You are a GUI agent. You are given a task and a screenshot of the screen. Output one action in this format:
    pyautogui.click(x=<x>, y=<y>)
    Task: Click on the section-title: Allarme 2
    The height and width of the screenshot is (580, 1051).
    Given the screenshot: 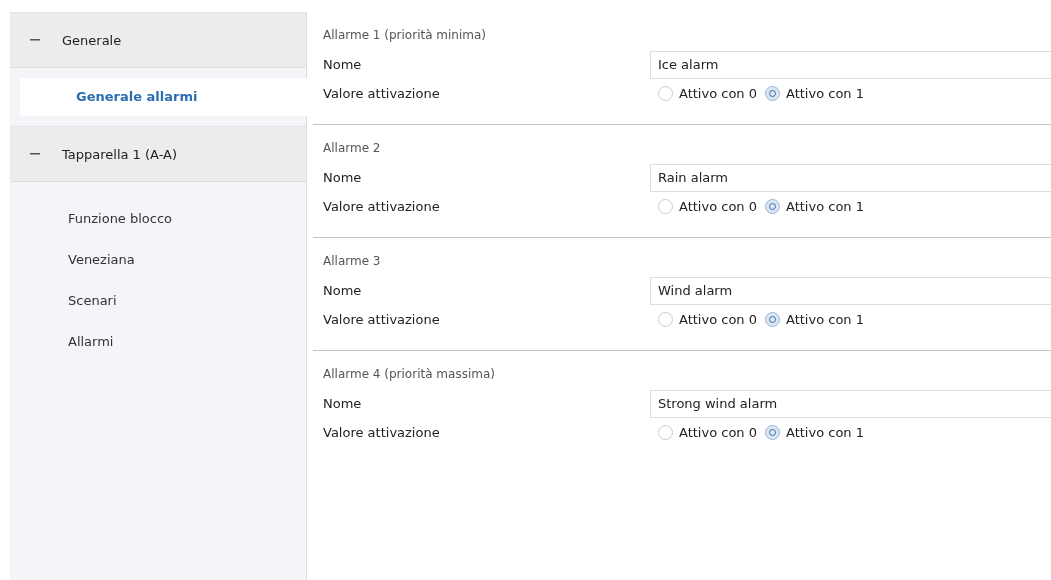 What is the action you would take?
    pyautogui.click(x=352, y=148)
    